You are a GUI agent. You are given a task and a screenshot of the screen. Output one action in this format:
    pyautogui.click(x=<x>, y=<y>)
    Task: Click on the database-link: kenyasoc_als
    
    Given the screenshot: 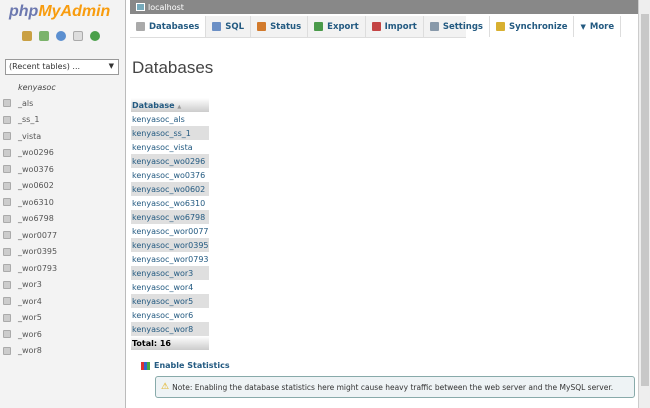 What is the action you would take?
    pyautogui.click(x=170, y=119)
    